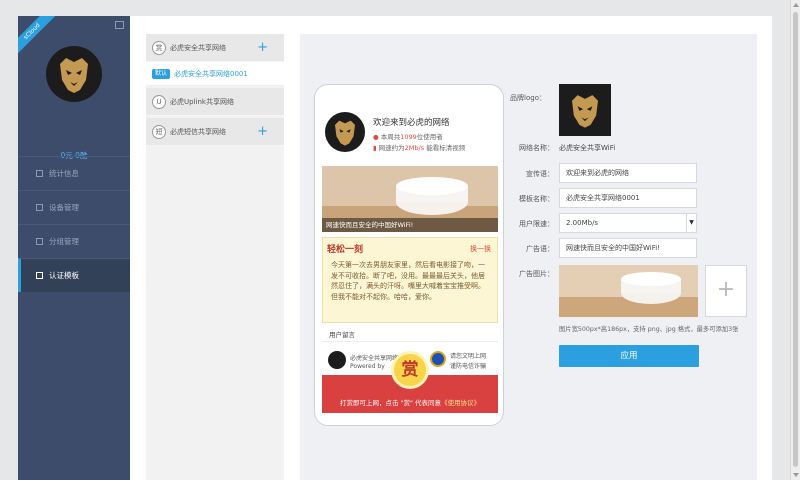 Image resolution: width=800 pixels, height=480 pixels. What do you see at coordinates (215, 74) in the screenshot?
I see `template-item-default: 默认 必虎安全共享网络0001` at bounding box center [215, 74].